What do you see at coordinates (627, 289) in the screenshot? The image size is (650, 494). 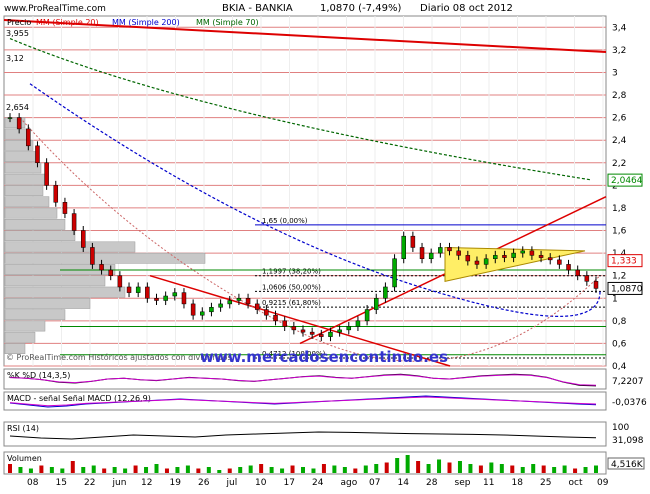 I see `price-tag-label: 1,0870` at bounding box center [627, 289].